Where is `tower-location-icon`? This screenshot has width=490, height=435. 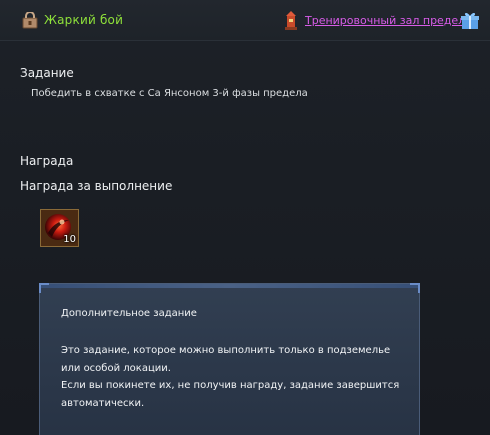
tower-location-icon is located at coordinates (291, 20).